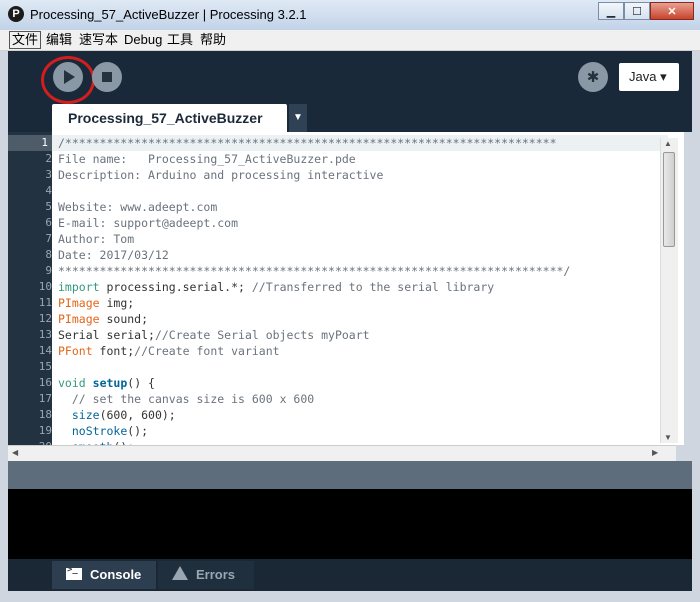 This screenshot has height=602, width=700. Describe the element at coordinates (350, 40) in the screenshot. I see `menu-bar: 文件 编辑 速写本 Debug 工具 帮助` at that location.